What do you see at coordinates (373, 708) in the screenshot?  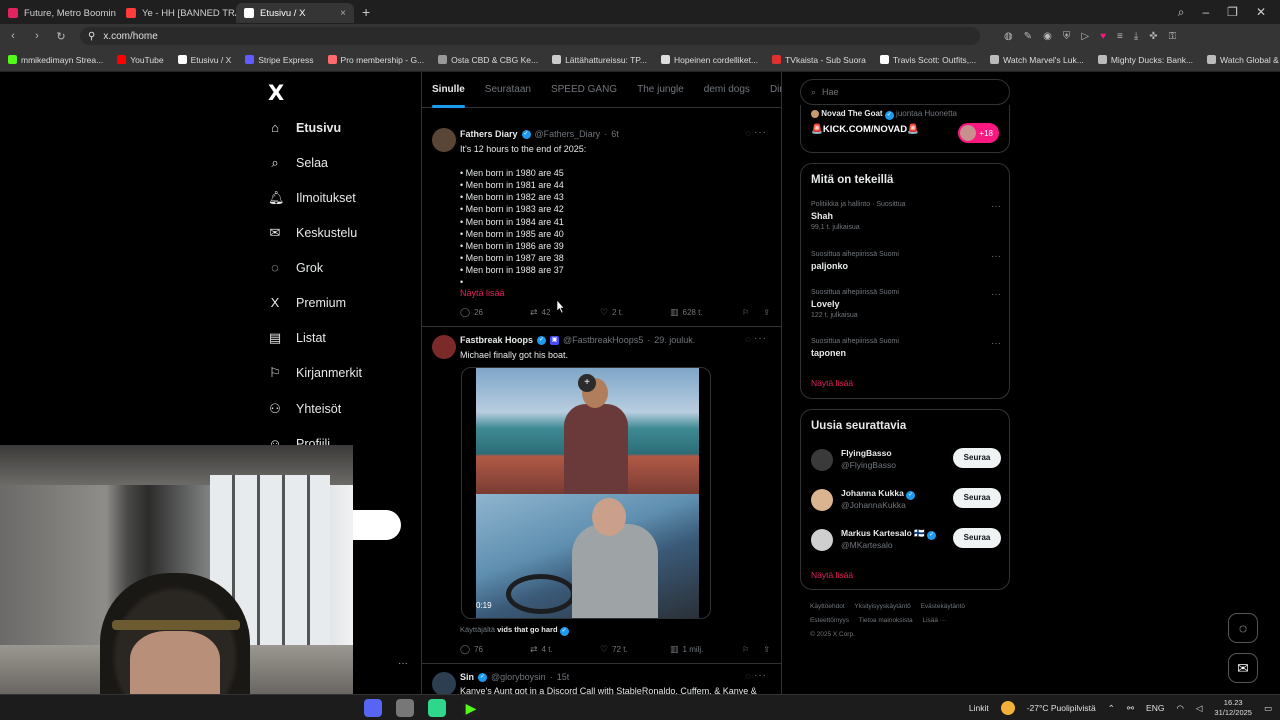 I see `discord-icon` at bounding box center [373, 708].